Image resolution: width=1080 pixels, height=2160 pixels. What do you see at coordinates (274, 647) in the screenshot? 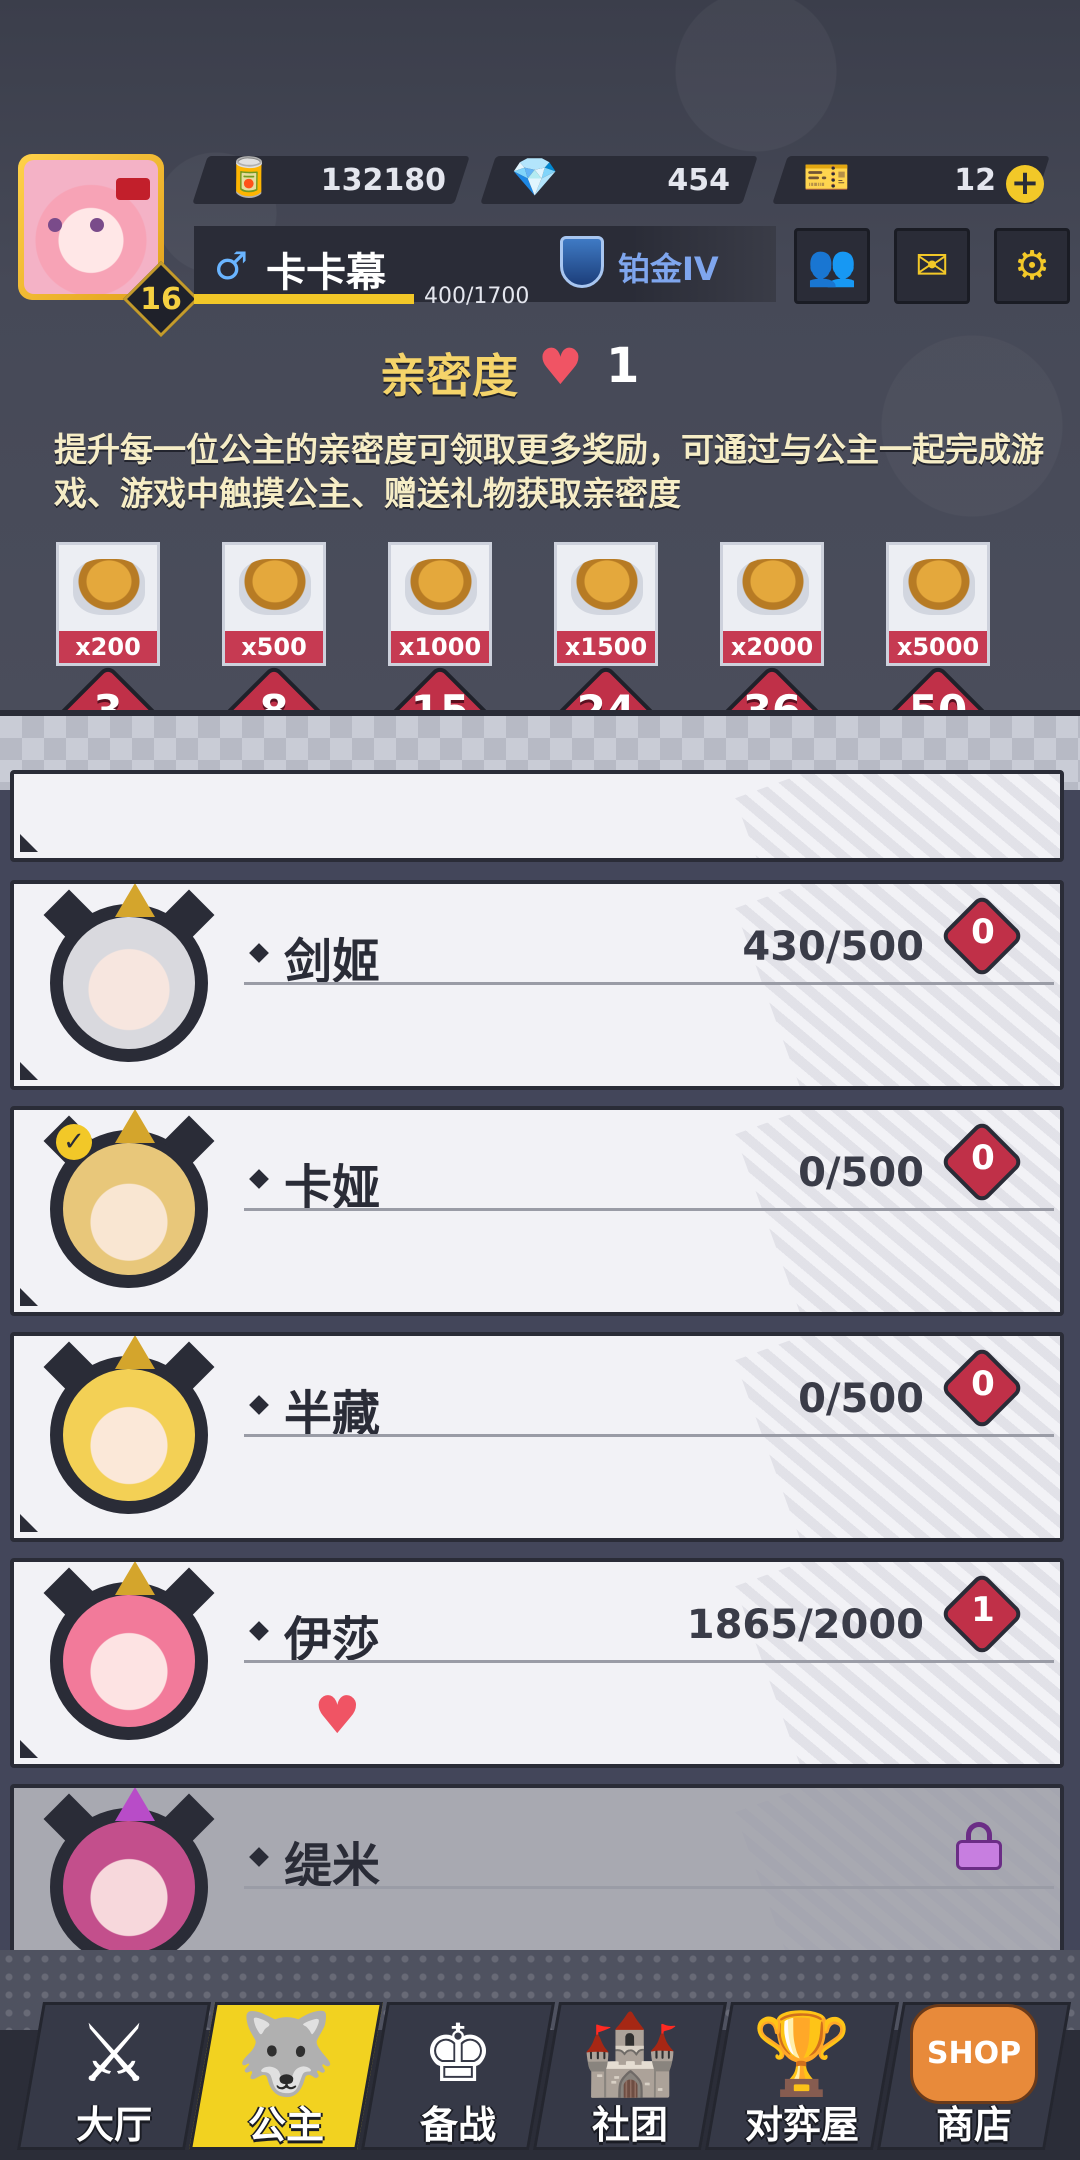
I see `reward-qty: x500` at bounding box center [274, 647].